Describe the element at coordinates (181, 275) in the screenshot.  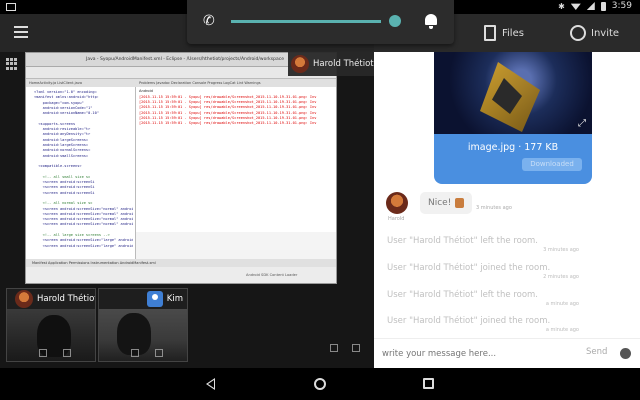
I see `ide-status: Android SDK Content Loader` at that location.